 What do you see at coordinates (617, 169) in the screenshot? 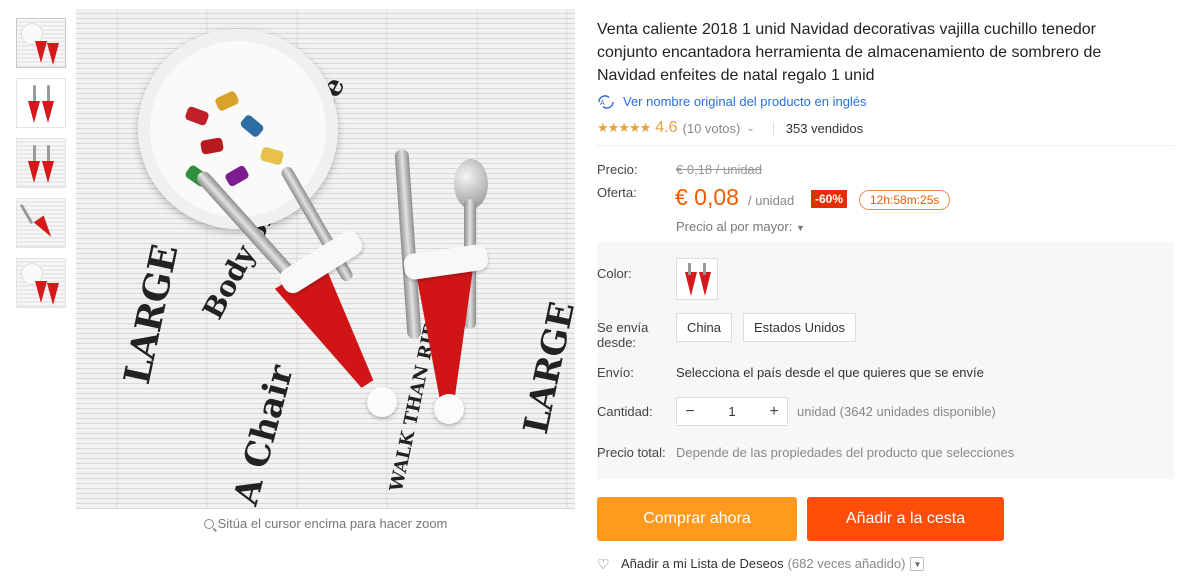
I see `price-label: Precio:` at bounding box center [617, 169].